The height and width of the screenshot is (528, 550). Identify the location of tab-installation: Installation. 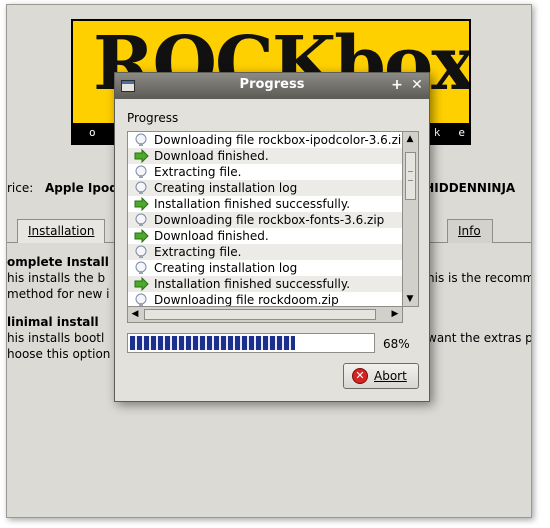
(61, 231).